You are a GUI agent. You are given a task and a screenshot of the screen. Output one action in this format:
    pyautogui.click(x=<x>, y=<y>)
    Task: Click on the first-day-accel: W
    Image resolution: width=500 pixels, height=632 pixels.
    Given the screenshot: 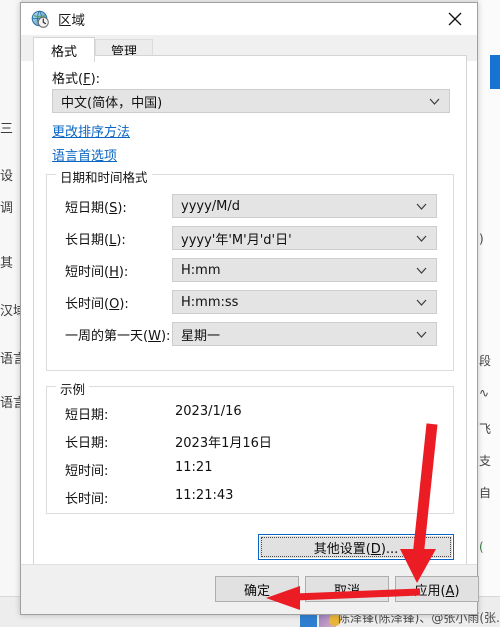 What is the action you would take?
    pyautogui.click(x=154, y=336)
    